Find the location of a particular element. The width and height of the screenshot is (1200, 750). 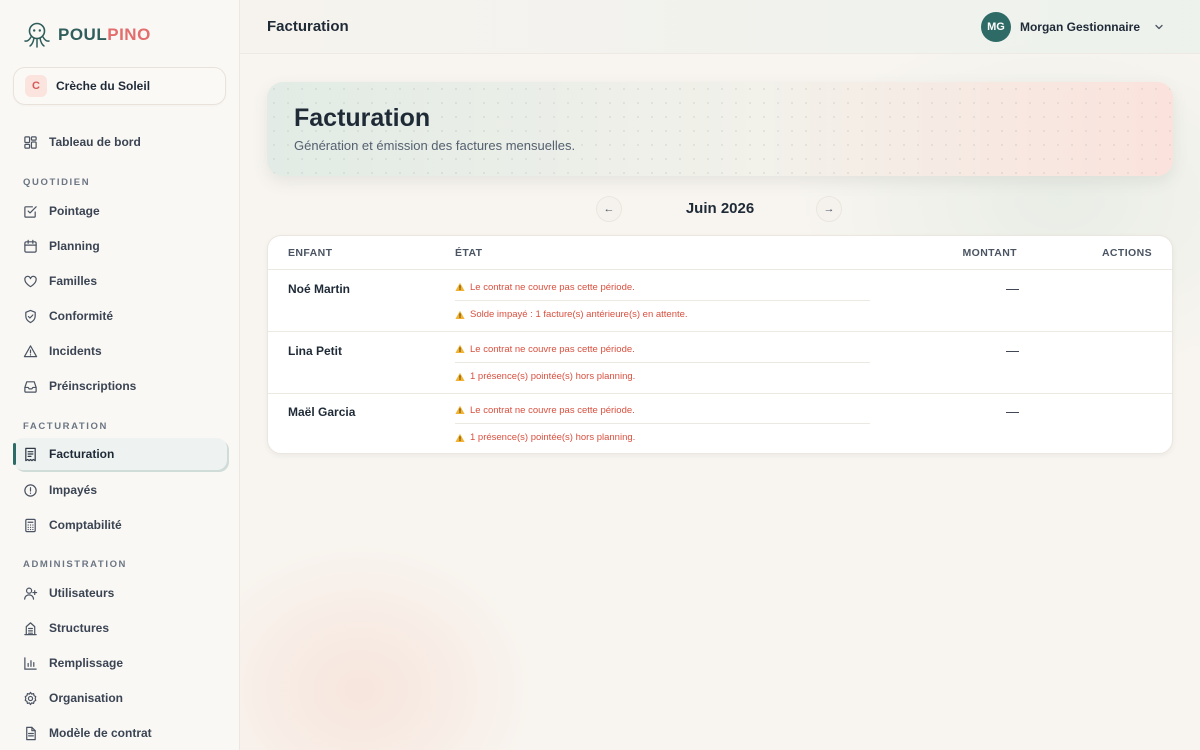

app-name: POULPINO is located at coordinates (104, 34).